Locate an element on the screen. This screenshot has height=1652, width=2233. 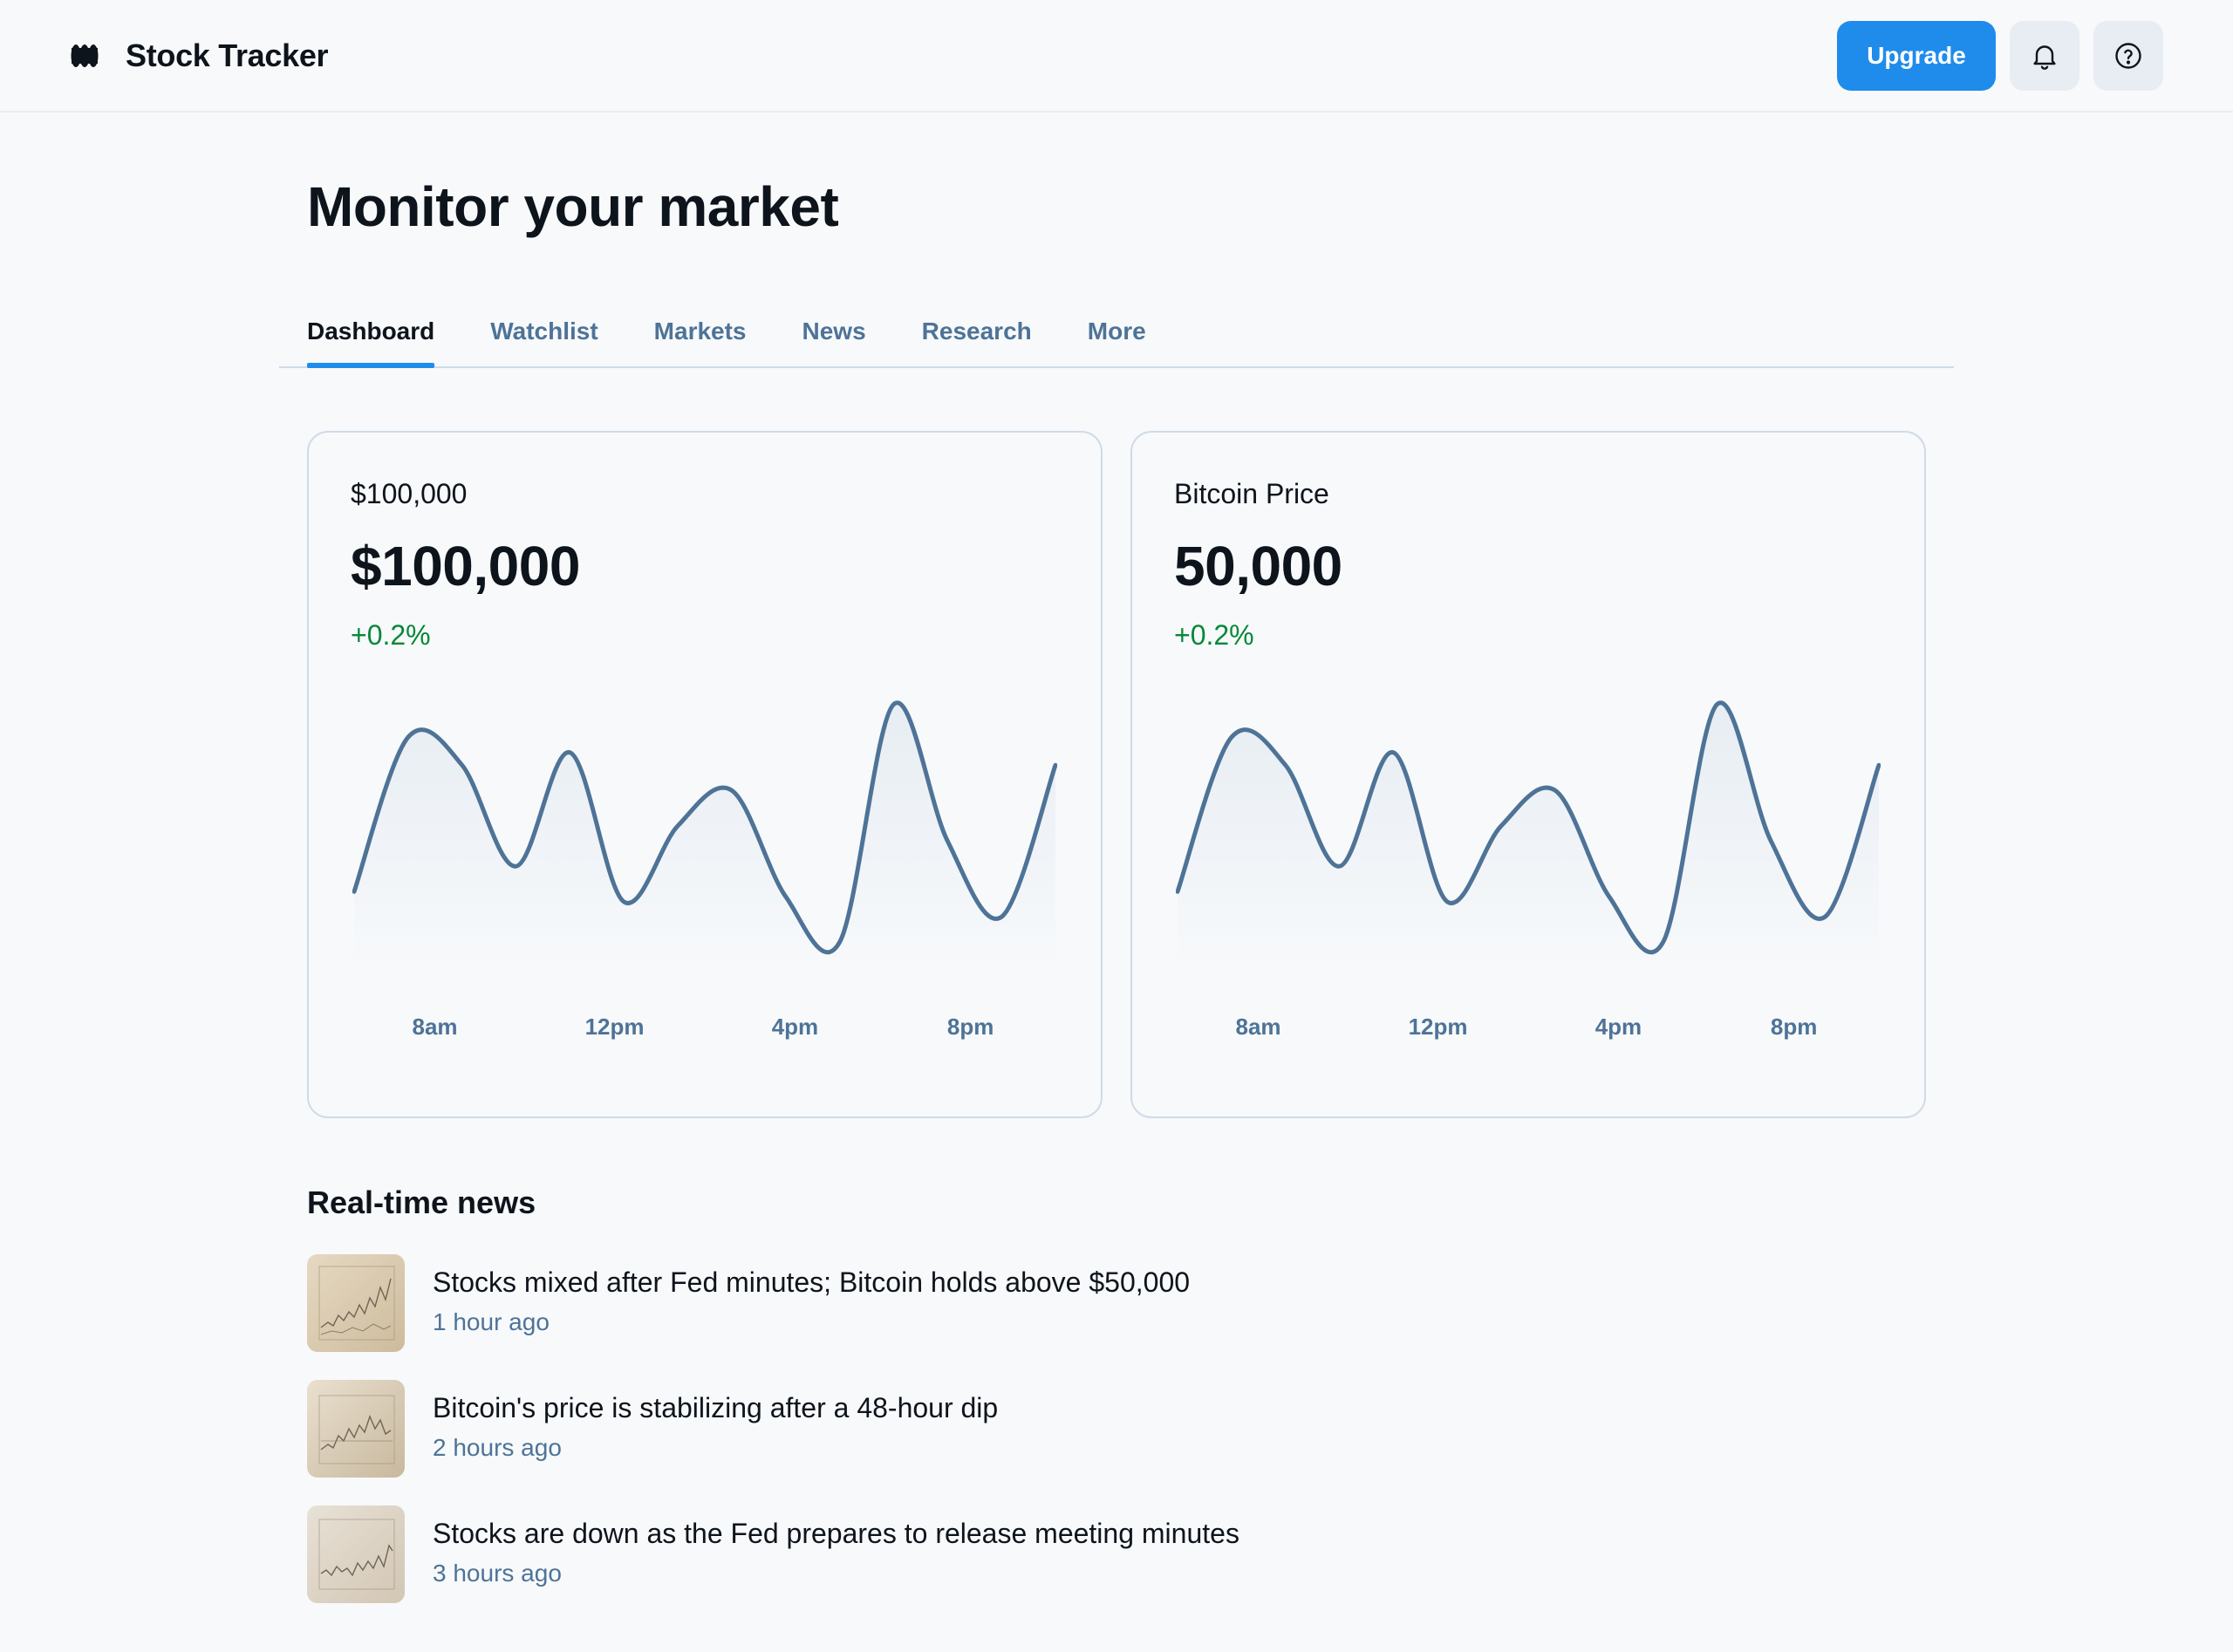
top-header: Stock Tracker Upgrade is located at coordinates (1116, 56).